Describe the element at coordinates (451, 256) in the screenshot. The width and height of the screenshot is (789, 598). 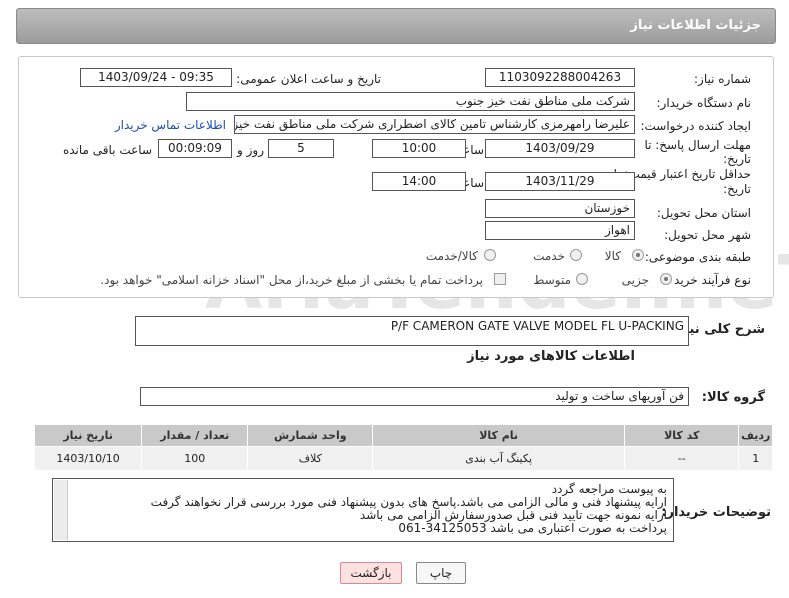
I see `category-both-label: کالا/خدمت` at that location.